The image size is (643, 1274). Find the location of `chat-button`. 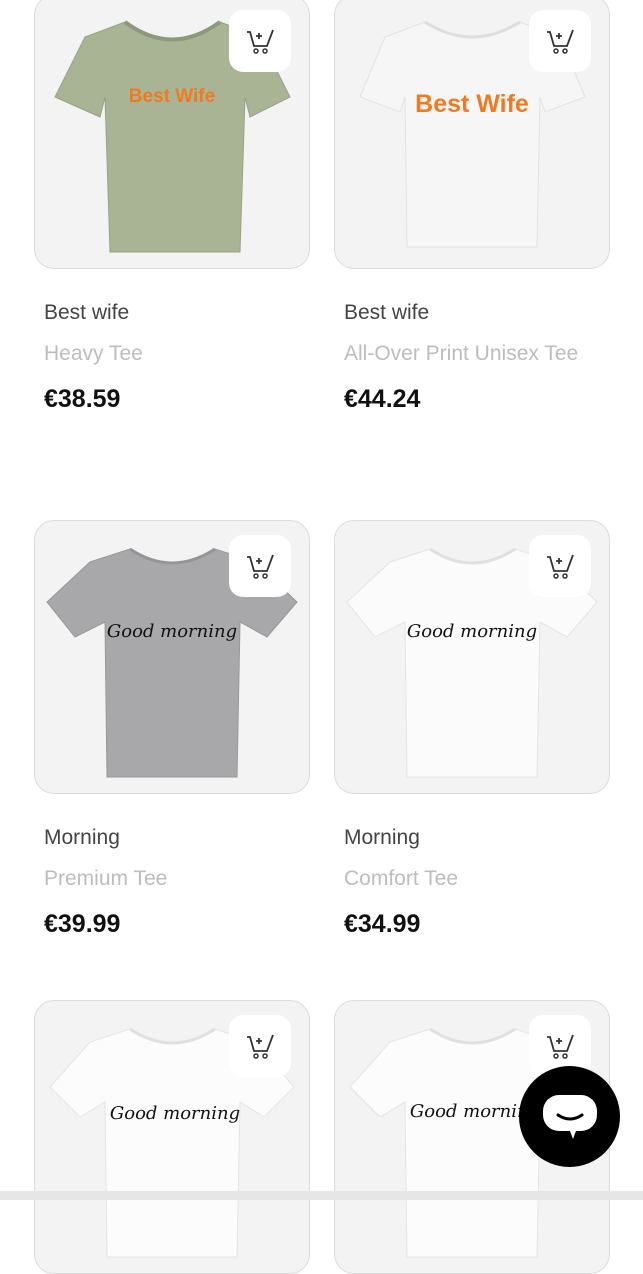

chat-button is located at coordinates (569, 1116).